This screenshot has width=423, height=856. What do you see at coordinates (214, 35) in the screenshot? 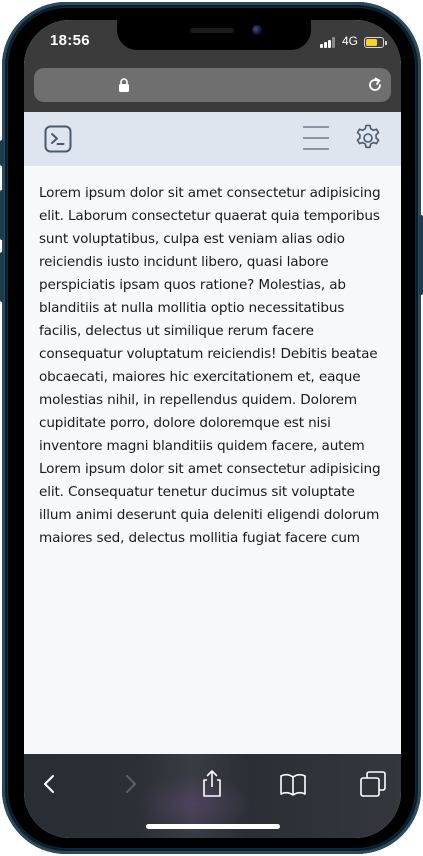
I see `notch` at bounding box center [214, 35].